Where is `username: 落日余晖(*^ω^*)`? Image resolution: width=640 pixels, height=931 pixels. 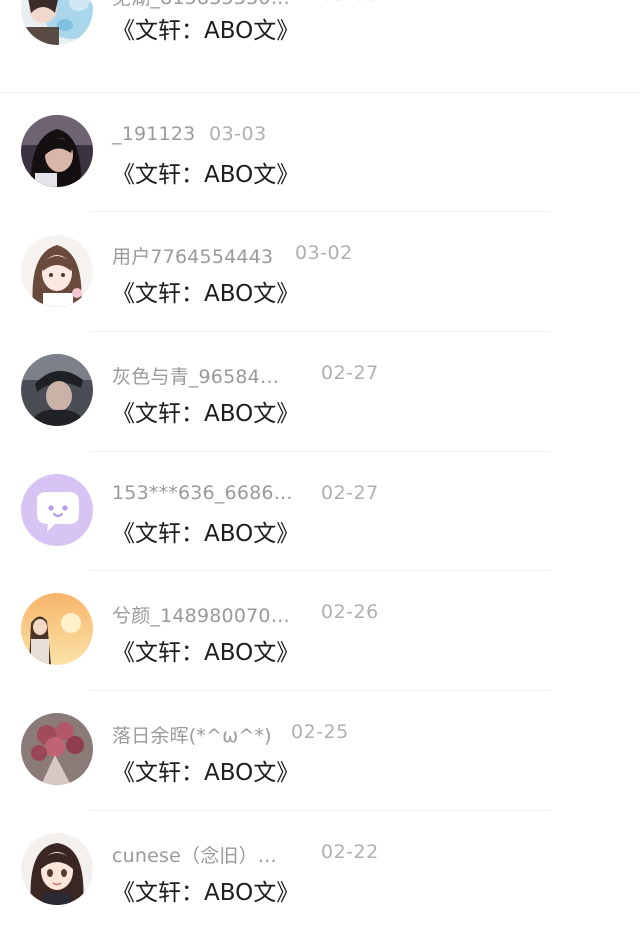
username: 落日余晖(*^ω^*) is located at coordinates (192, 734).